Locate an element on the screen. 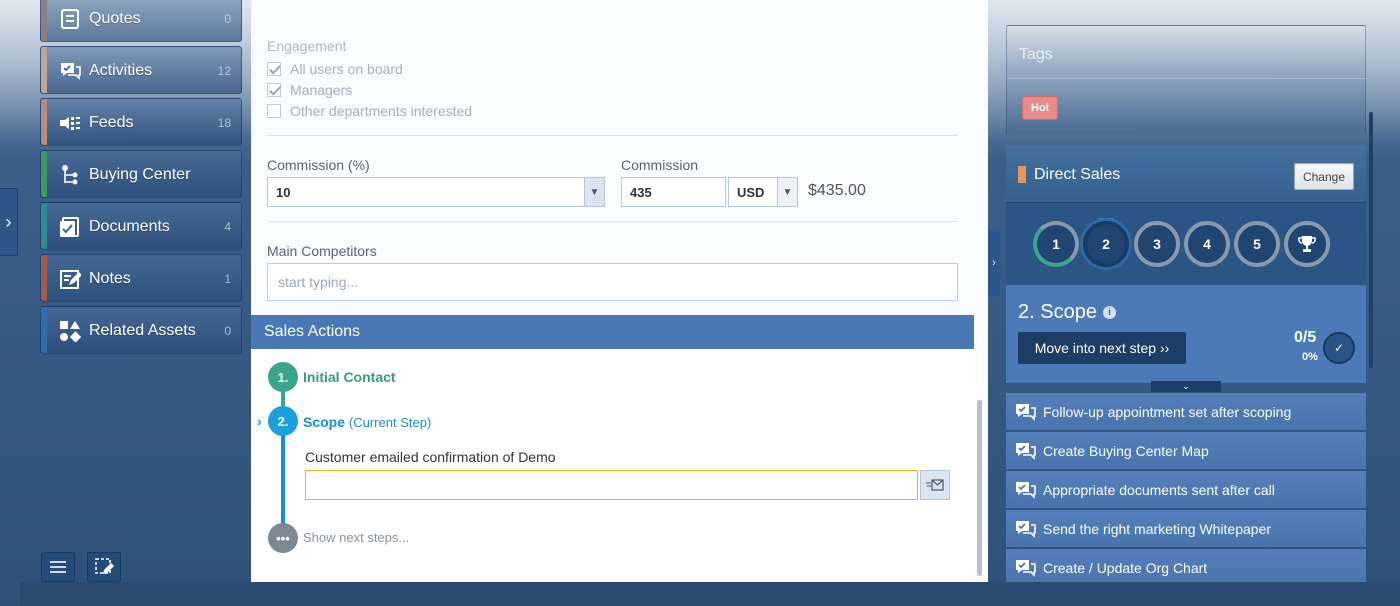 The width and height of the screenshot is (1400, 606). checkmark-icon: ✓ is located at coordinates (1339, 348).